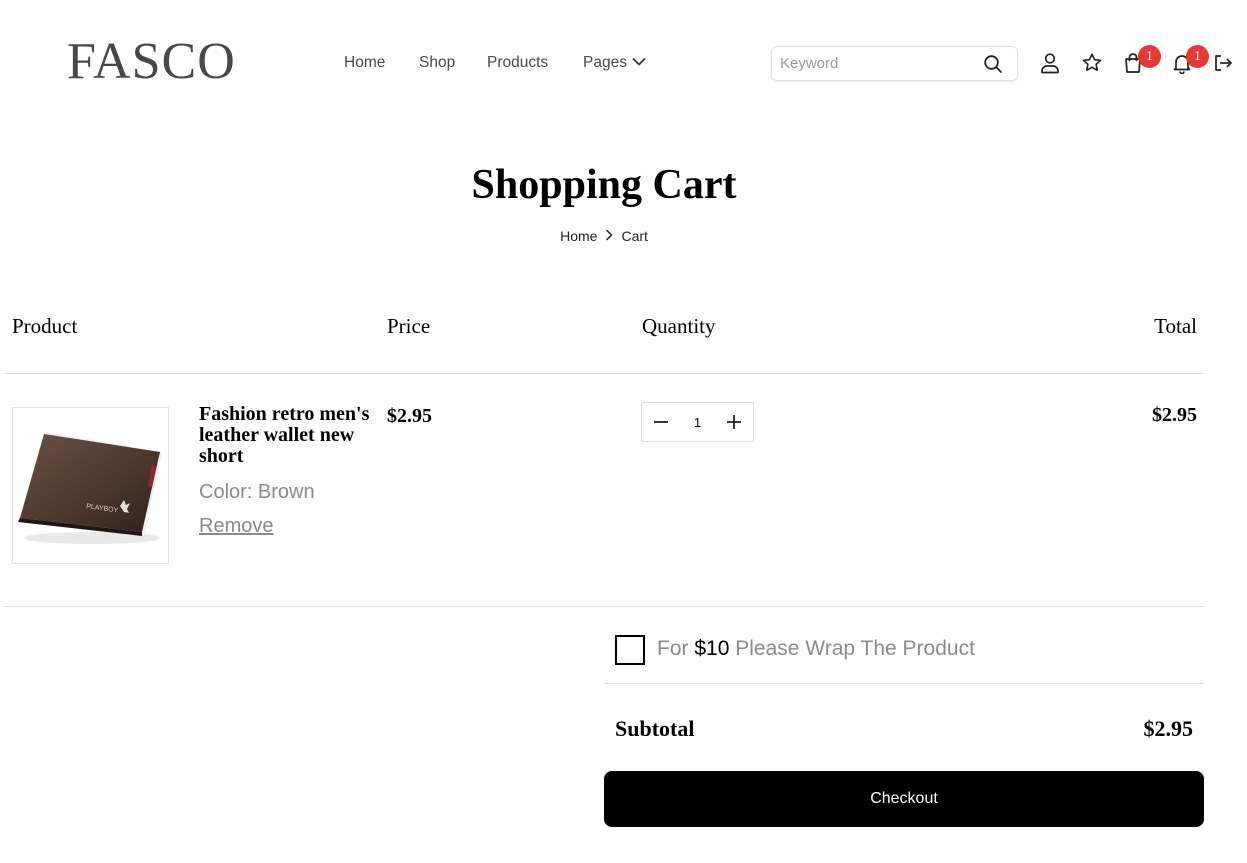 Image resolution: width=1247 pixels, height=863 pixels. Describe the element at coordinates (1197, 56) in the screenshot. I see `notification-count-badge: 1` at that location.